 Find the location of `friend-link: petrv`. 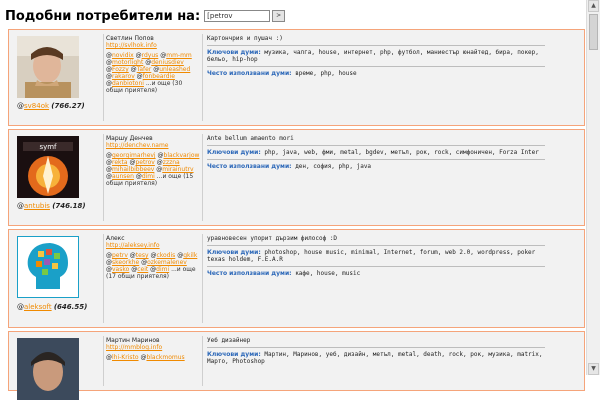

friend-link: petrv is located at coordinates (120, 255).